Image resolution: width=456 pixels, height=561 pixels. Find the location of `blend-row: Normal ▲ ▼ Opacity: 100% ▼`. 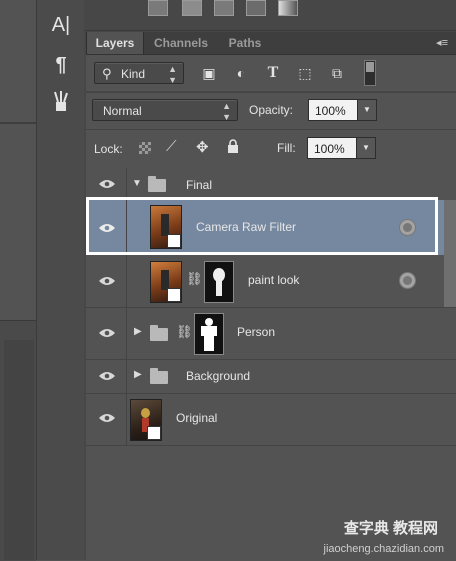

blend-row: Normal ▲ ▼ Opacity: 100% ▼ is located at coordinates (271, 110).